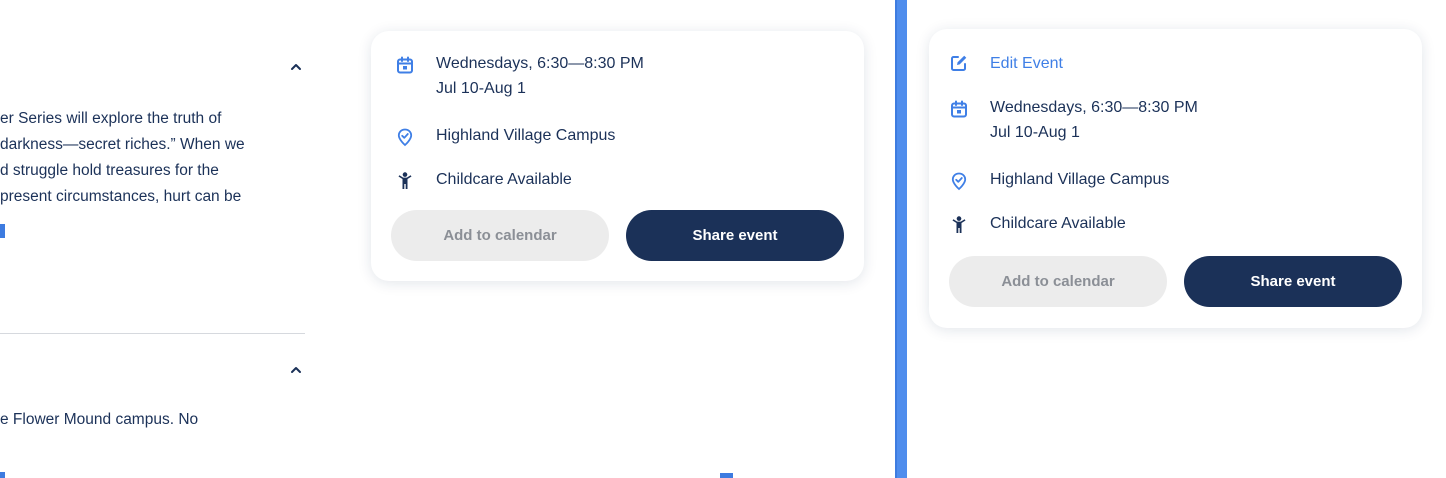  Describe the element at coordinates (901, 239) in the screenshot. I see `split-divider` at that location.